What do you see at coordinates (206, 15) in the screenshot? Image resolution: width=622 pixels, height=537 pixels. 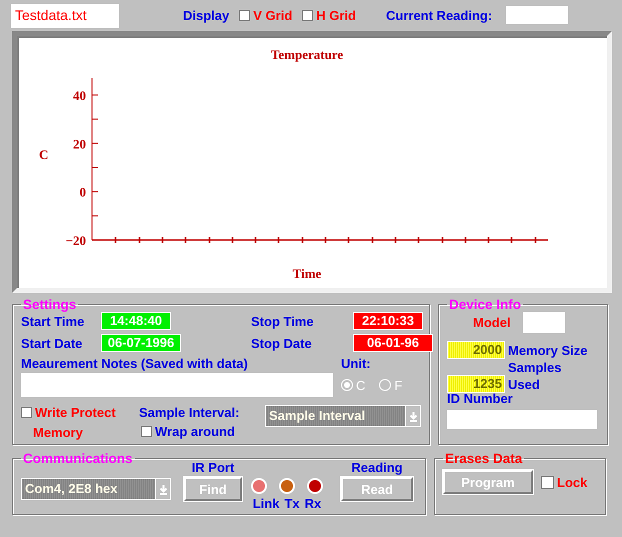 I see `display-label: Display` at bounding box center [206, 15].